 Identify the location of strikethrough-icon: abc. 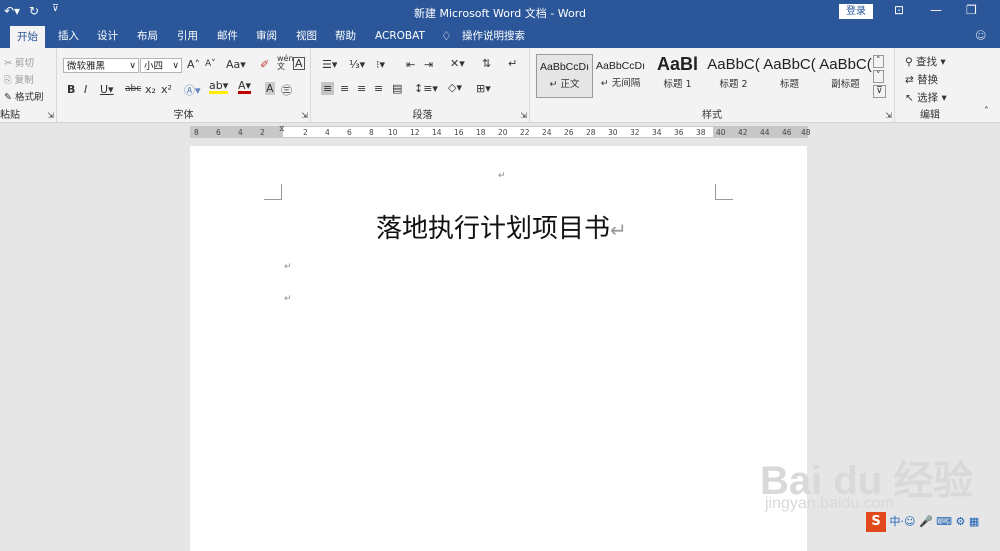
(133, 89).